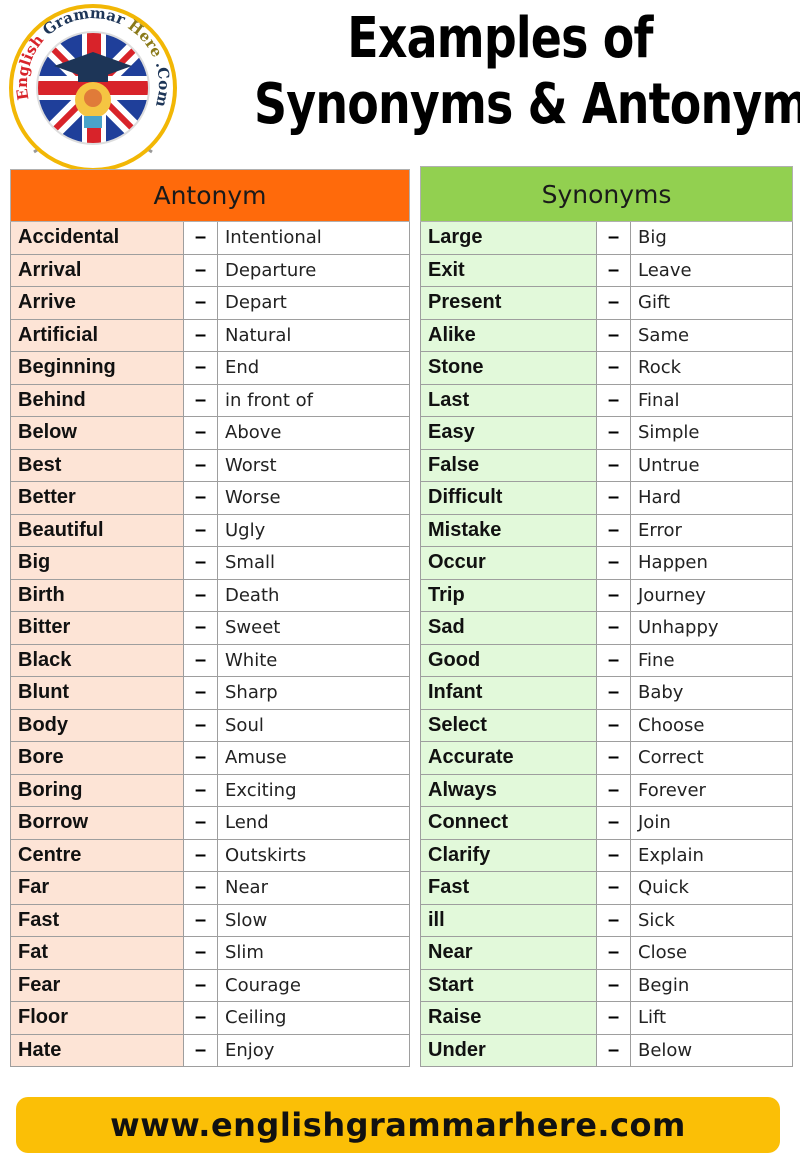 The width and height of the screenshot is (800, 1160). What do you see at coordinates (711, 628) in the screenshot?
I see `pair-cell: Unhappy` at bounding box center [711, 628].